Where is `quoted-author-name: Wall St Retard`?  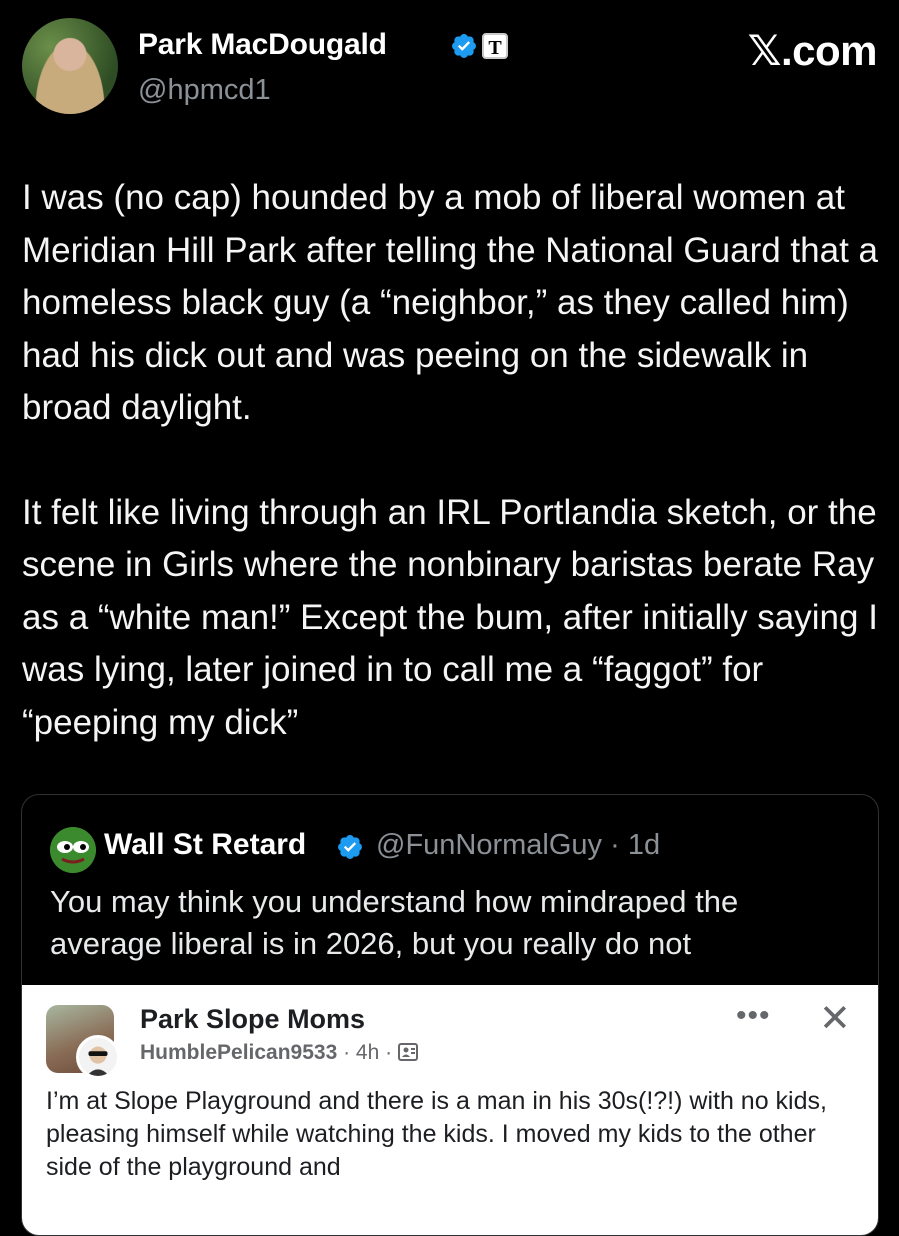
quoted-author-name: Wall St Retard is located at coordinates (205, 845).